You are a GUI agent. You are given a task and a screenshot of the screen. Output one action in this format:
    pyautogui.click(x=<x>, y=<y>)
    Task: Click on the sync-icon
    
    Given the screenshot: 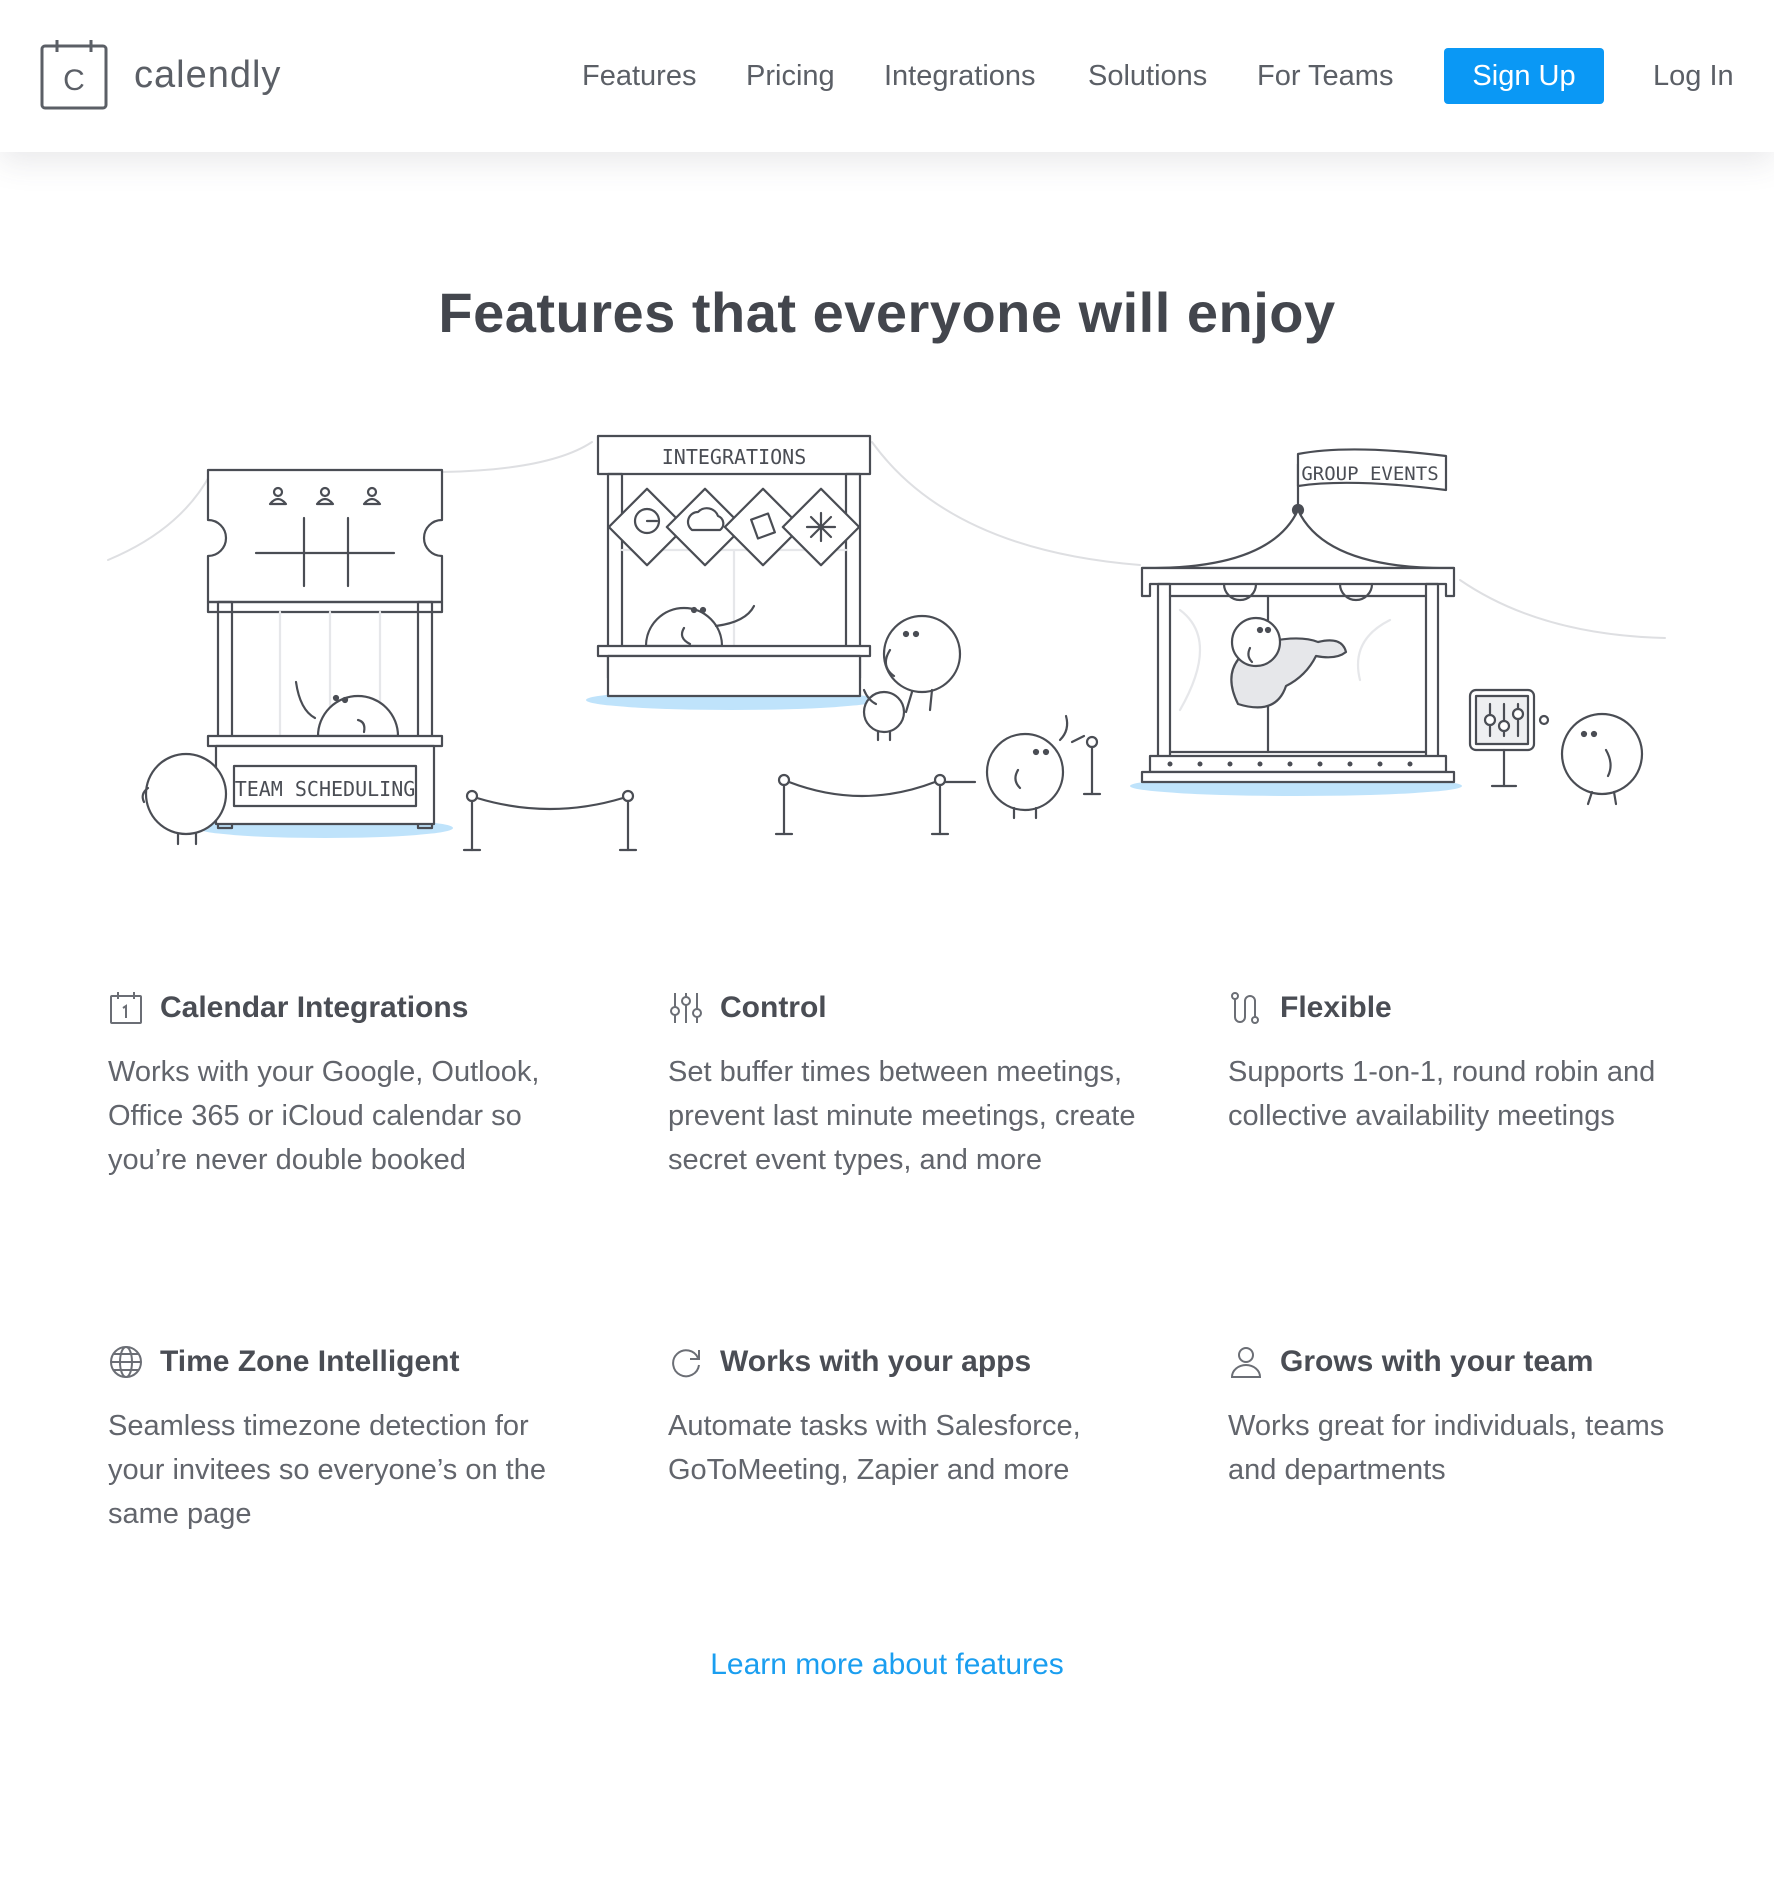 What is the action you would take?
    pyautogui.click(x=686, y=1362)
    